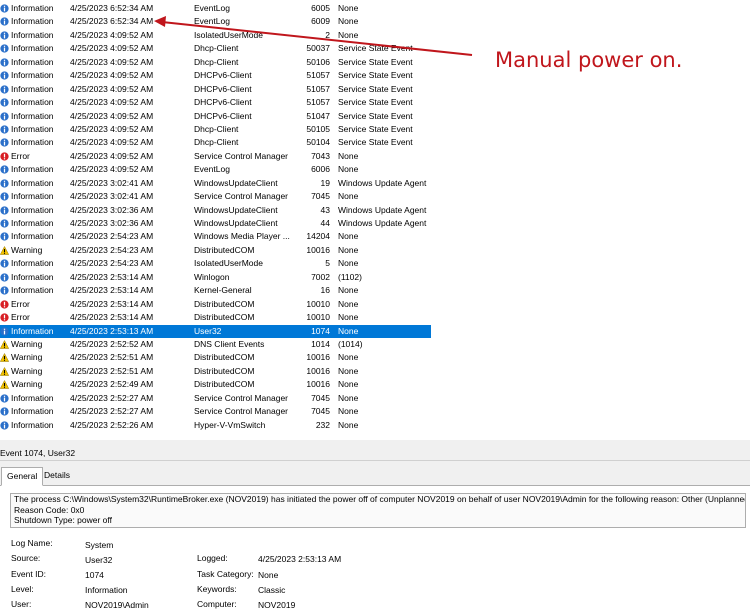  I want to click on event-id: 50105, so click(318, 128).